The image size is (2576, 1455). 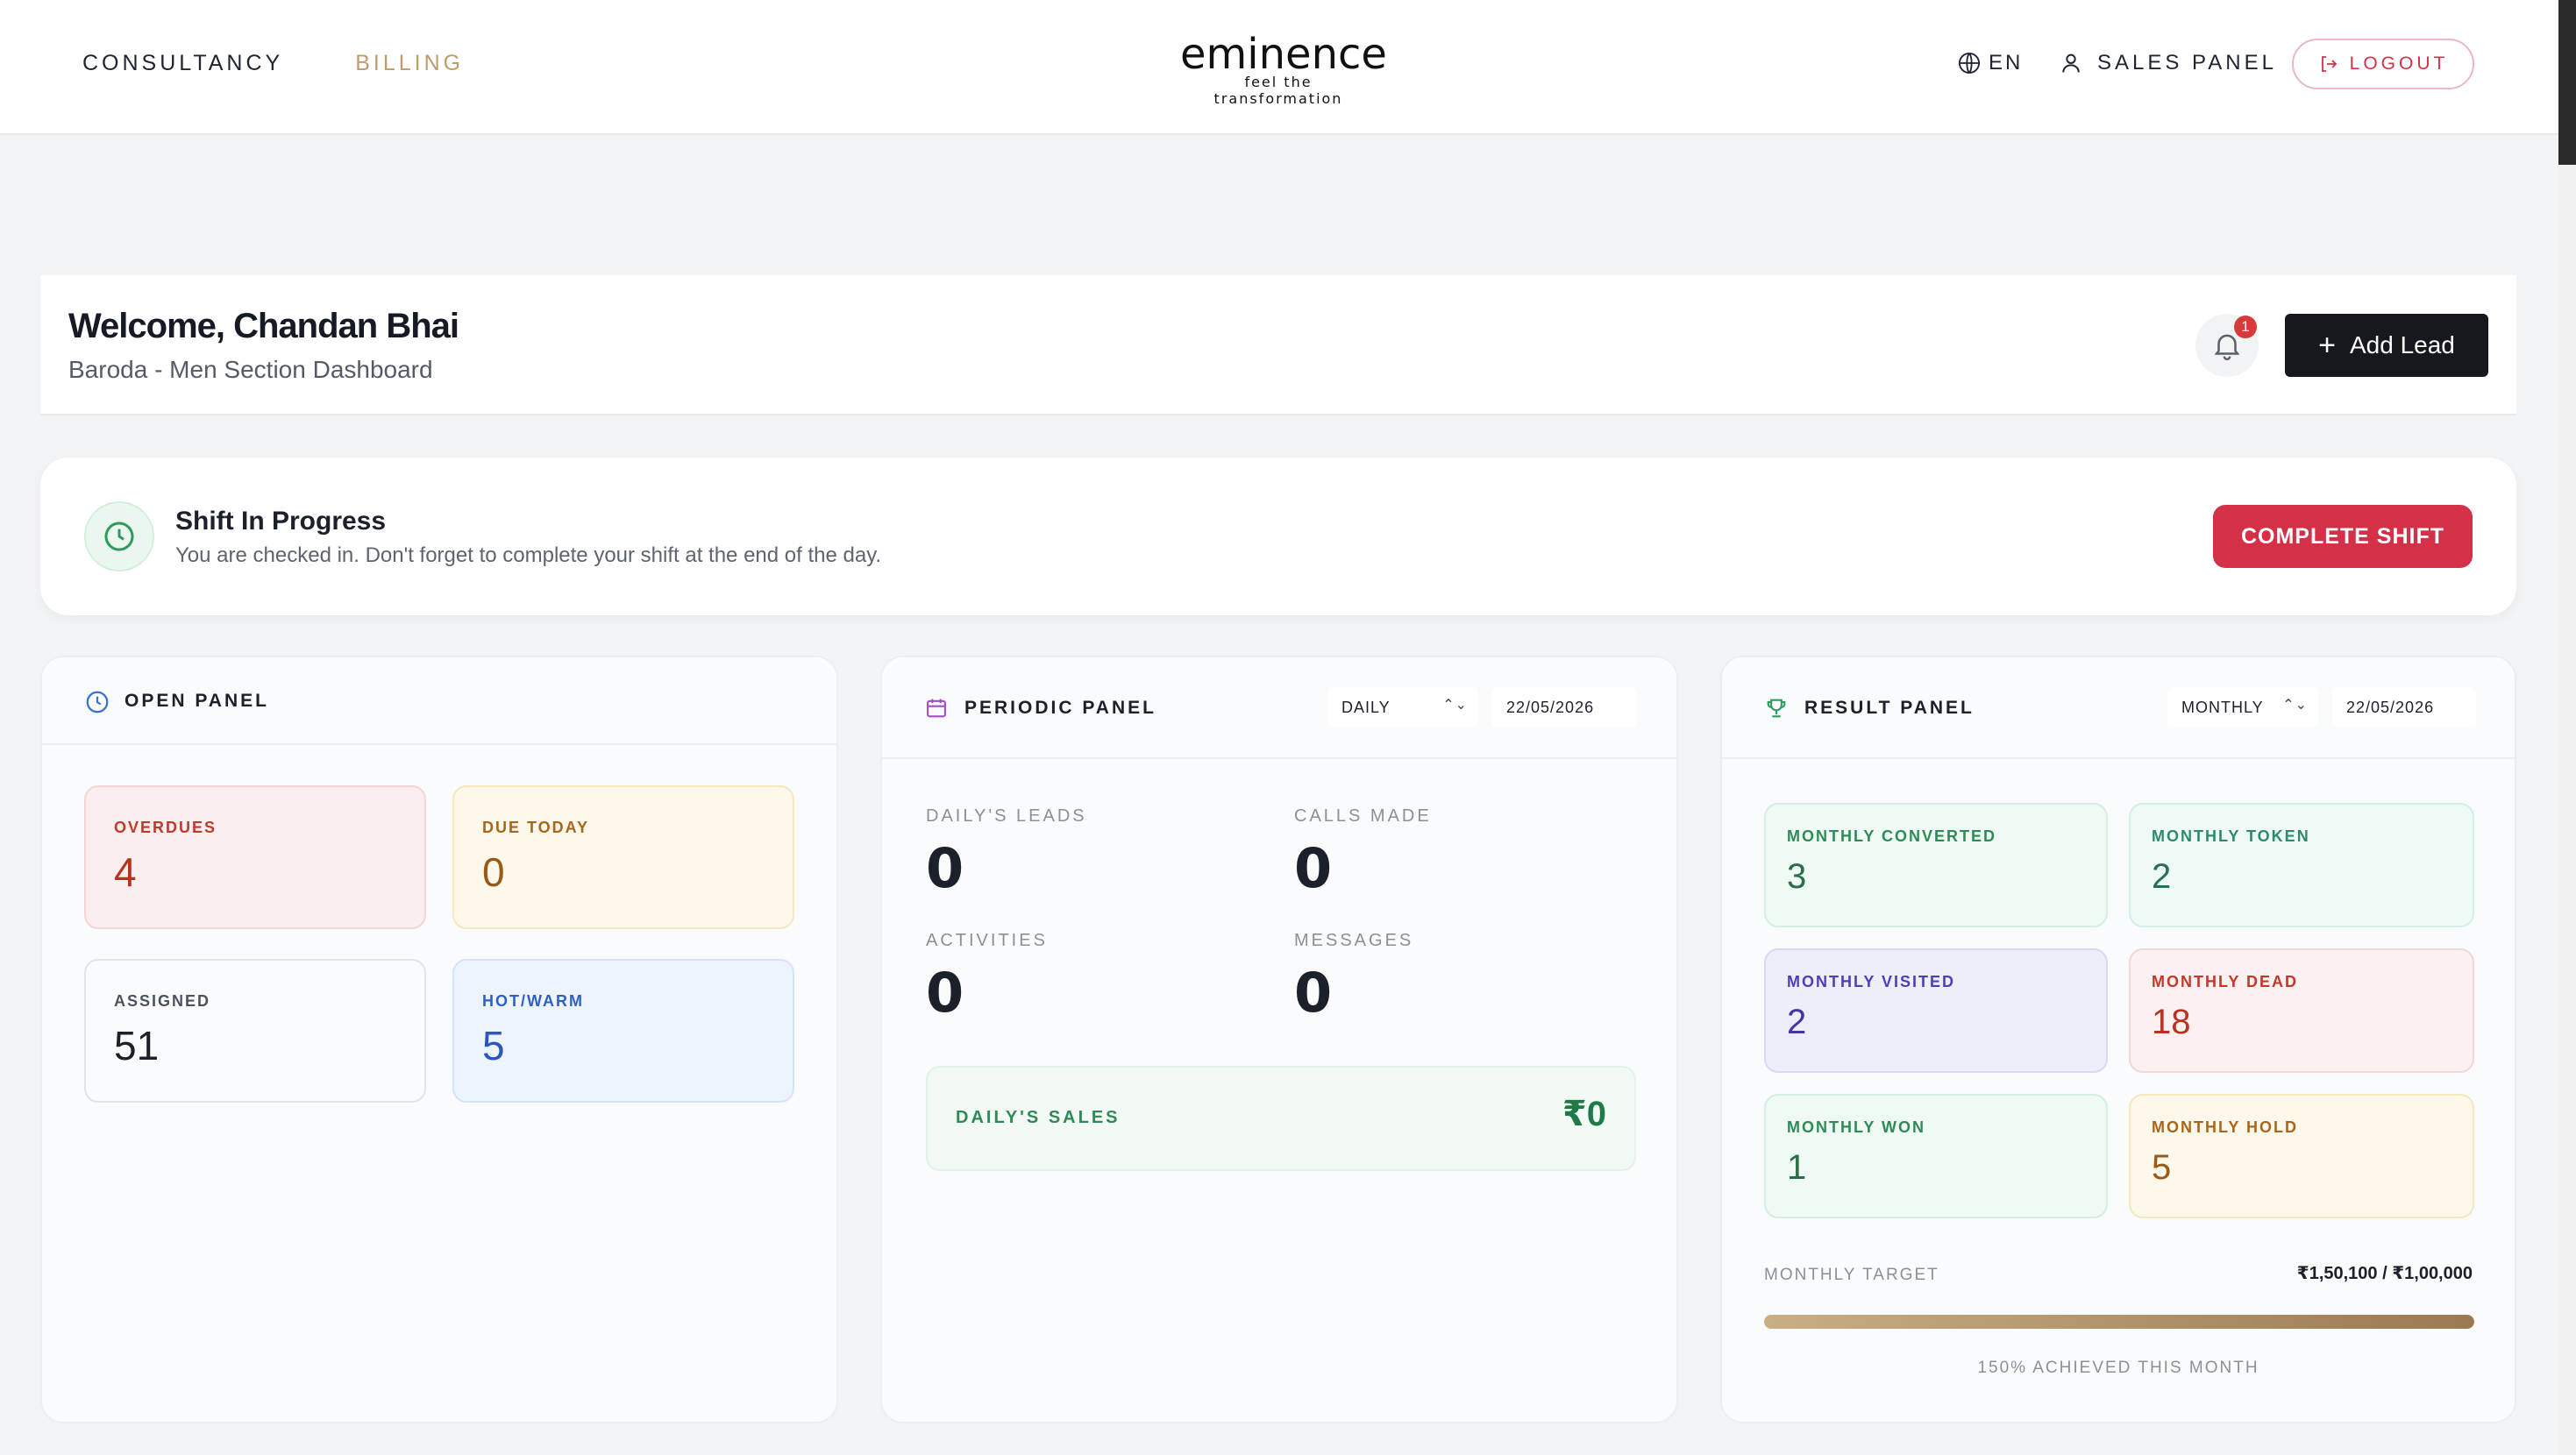 I want to click on logout-button: LOGOUT, so click(x=2383, y=64).